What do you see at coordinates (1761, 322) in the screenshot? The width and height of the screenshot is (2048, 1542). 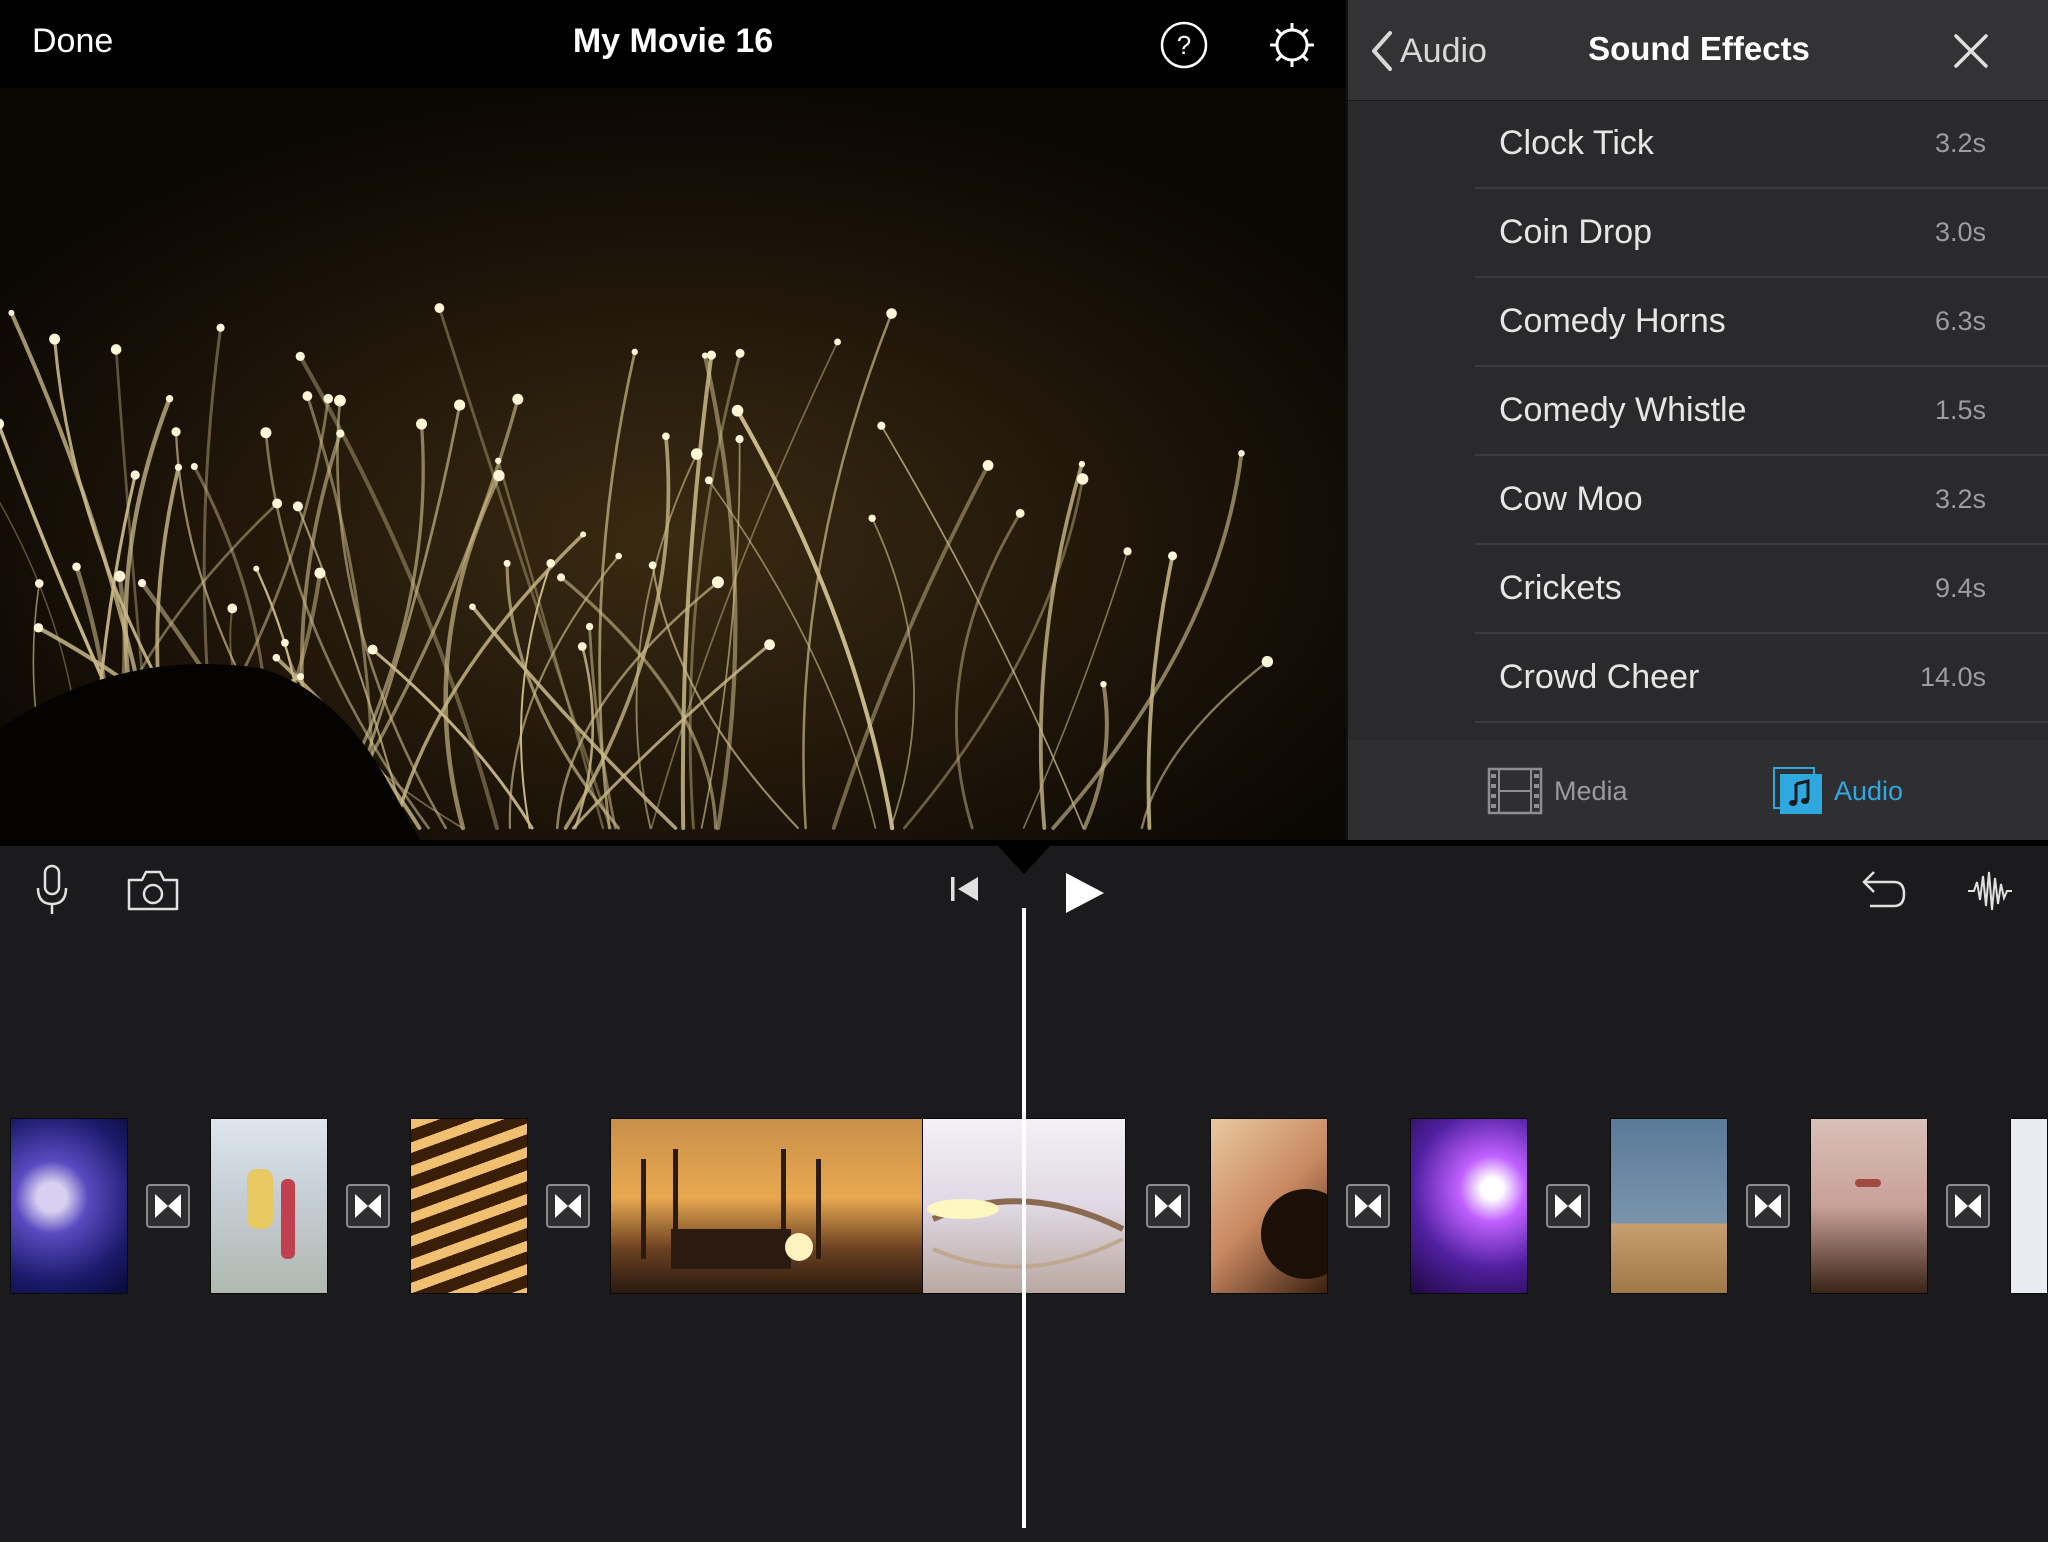 I see `list-item: Comedy Horns 6.3s` at bounding box center [1761, 322].